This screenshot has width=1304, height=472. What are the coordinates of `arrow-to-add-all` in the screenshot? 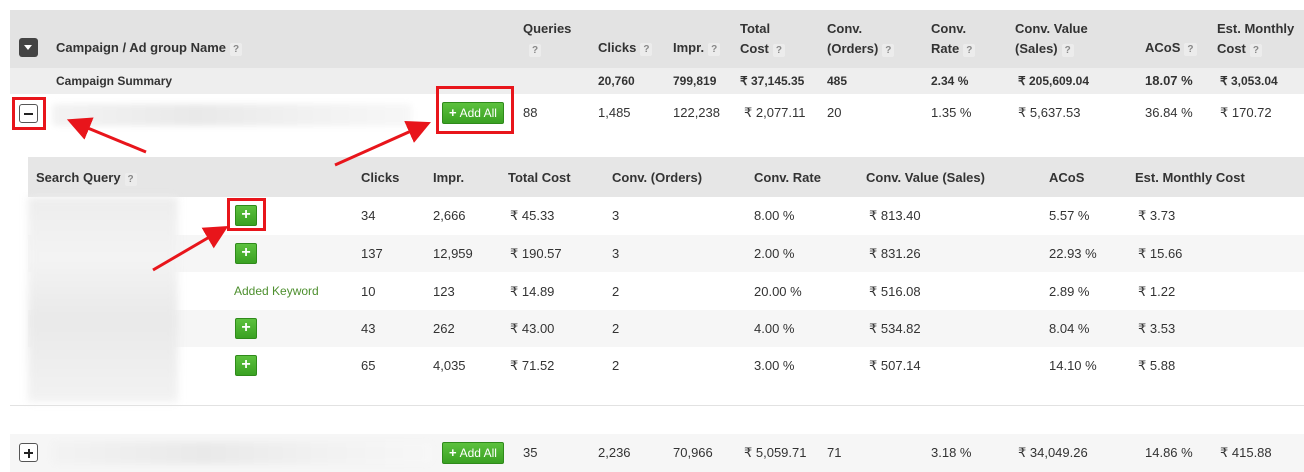 It's located at (382, 143).